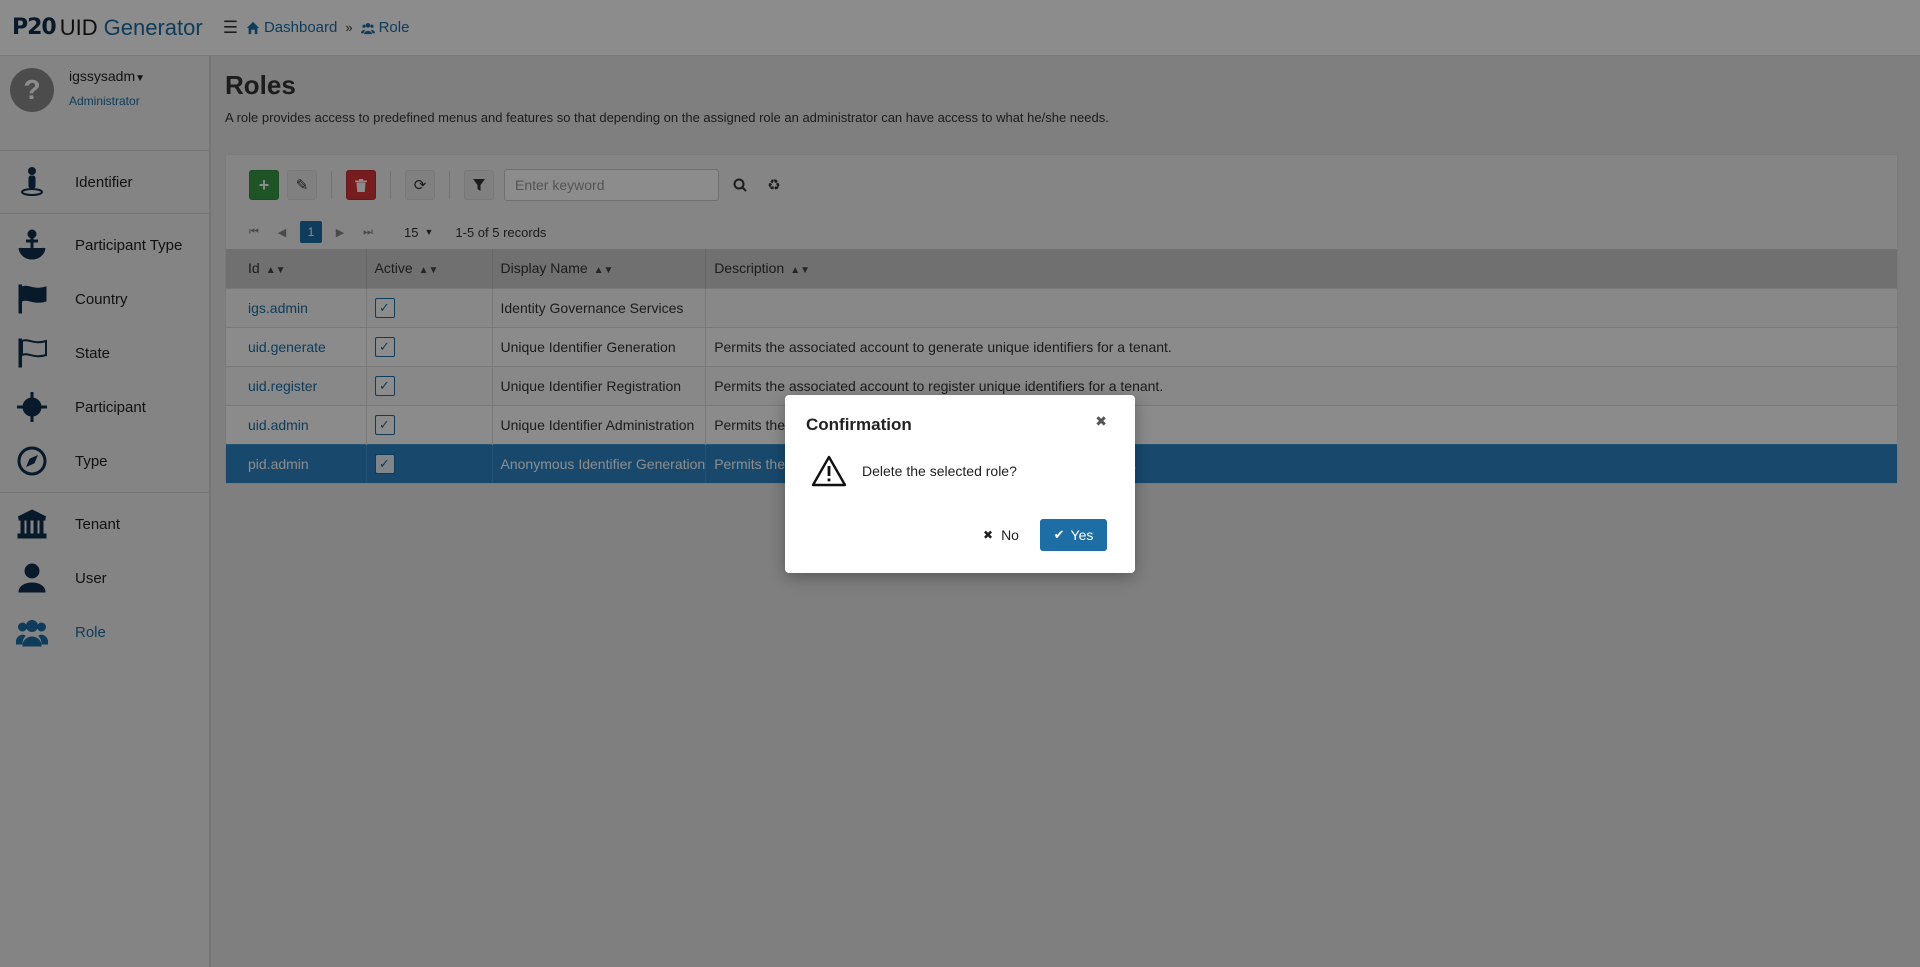 The width and height of the screenshot is (1920, 967). Describe the element at coordinates (1010, 535) in the screenshot. I see `no-button-label: No` at that location.